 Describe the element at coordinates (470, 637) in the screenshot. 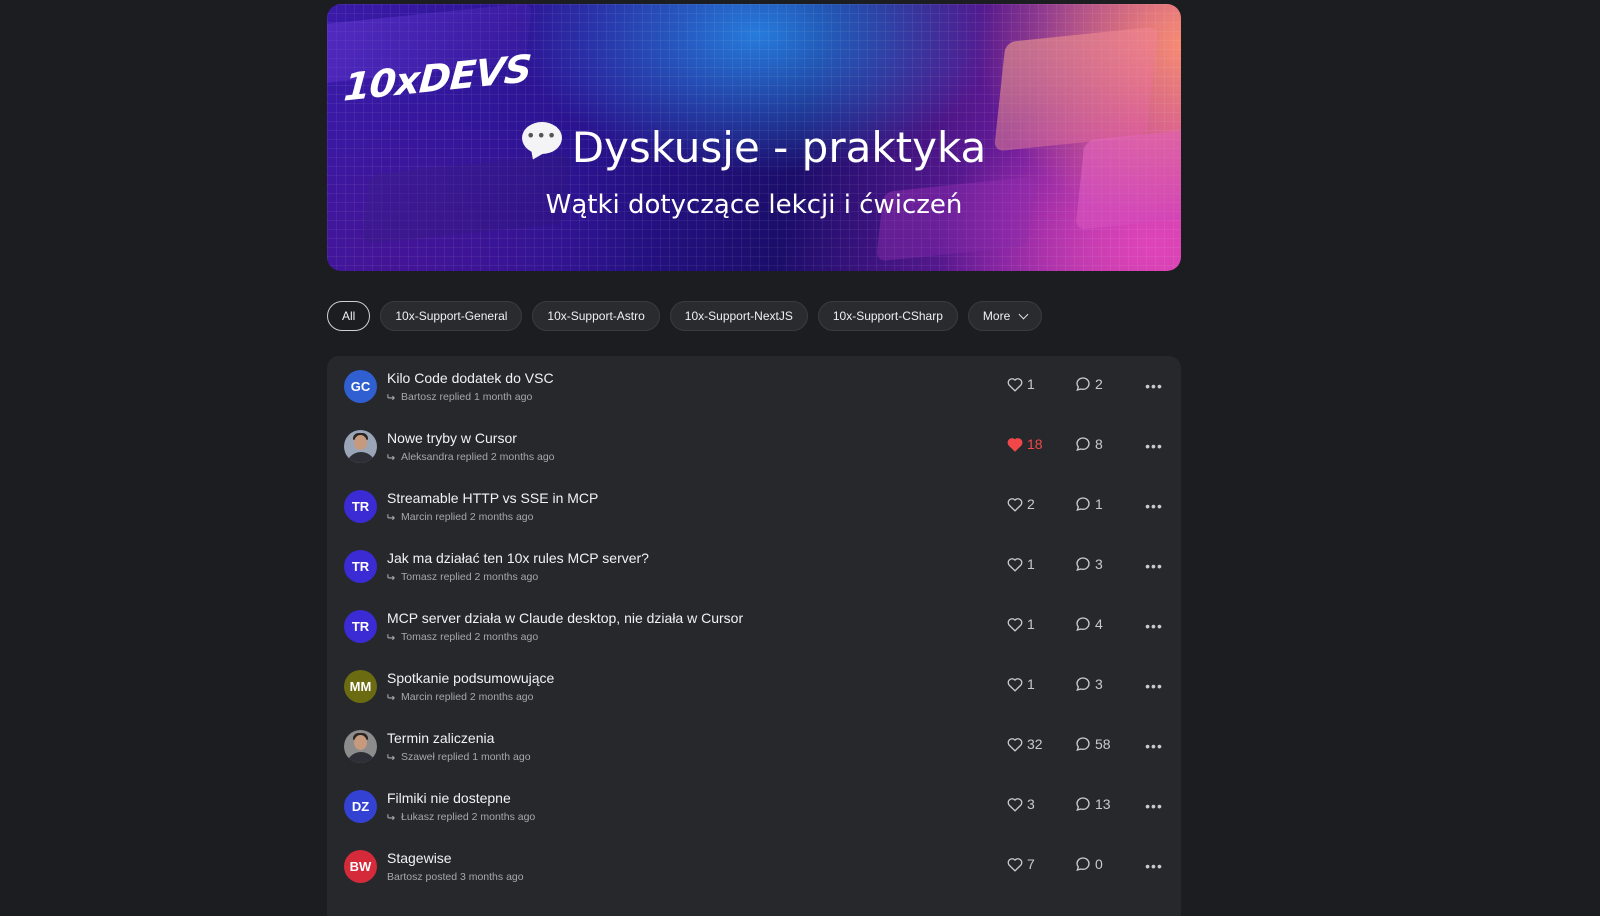

I see `thread-meta-text: Tomasz replied 2 months ago` at that location.